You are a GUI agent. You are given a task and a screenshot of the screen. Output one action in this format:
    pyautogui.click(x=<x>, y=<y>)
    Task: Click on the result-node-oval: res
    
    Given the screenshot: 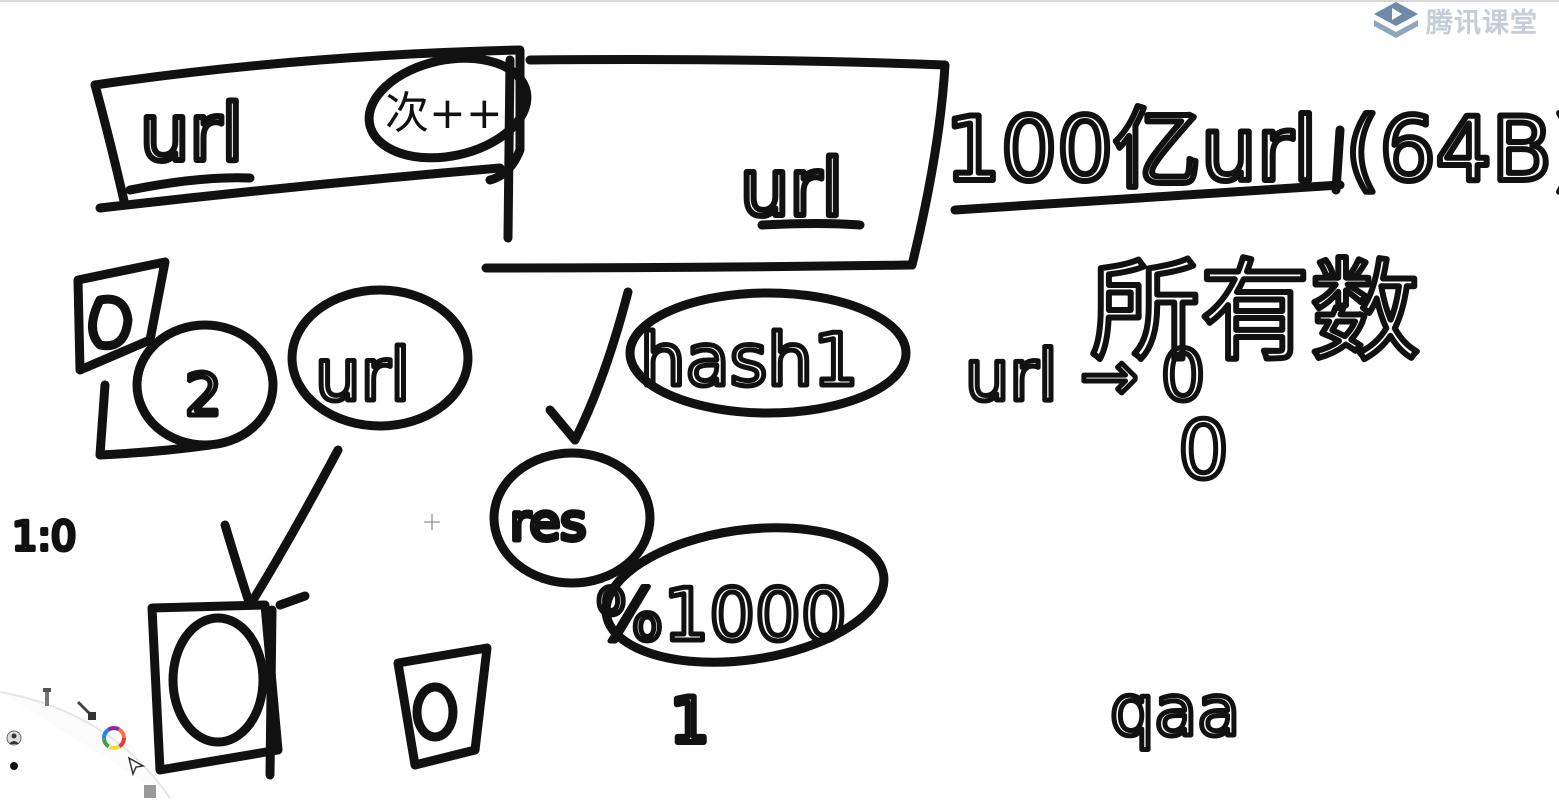 What is the action you would take?
    pyautogui.click(x=572, y=518)
    